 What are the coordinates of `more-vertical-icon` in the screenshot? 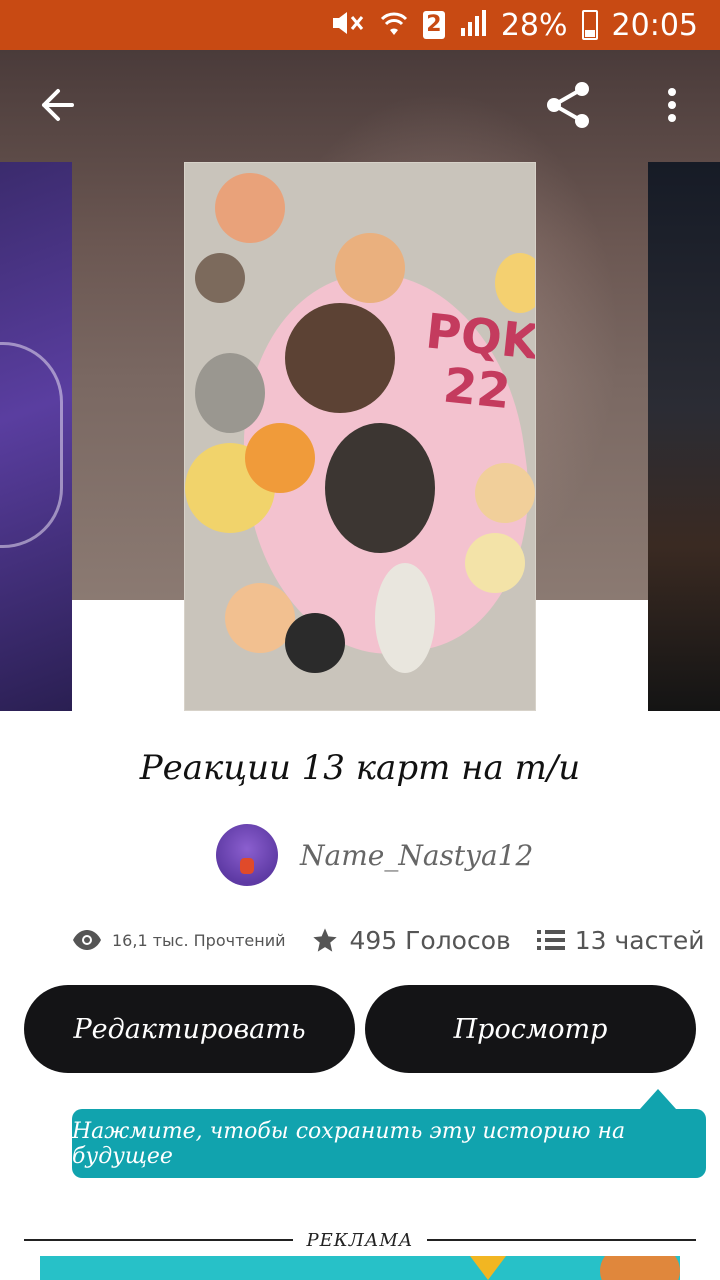 It's located at (672, 105).